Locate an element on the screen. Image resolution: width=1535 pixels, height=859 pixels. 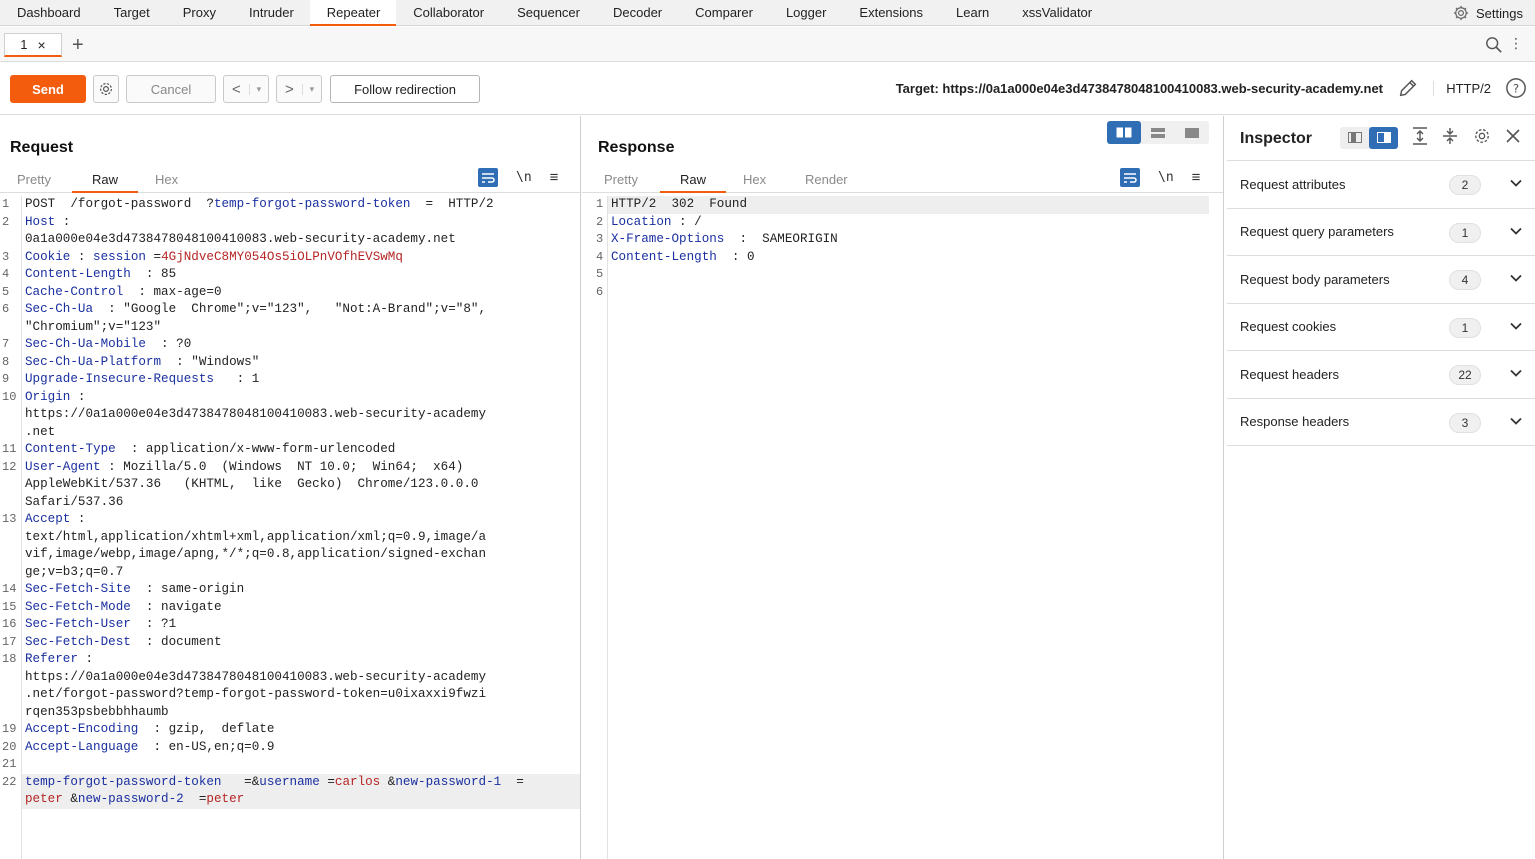
code-line: 3 X-Frame-Options : SAMEORIGIN is located at coordinates (895, 240).